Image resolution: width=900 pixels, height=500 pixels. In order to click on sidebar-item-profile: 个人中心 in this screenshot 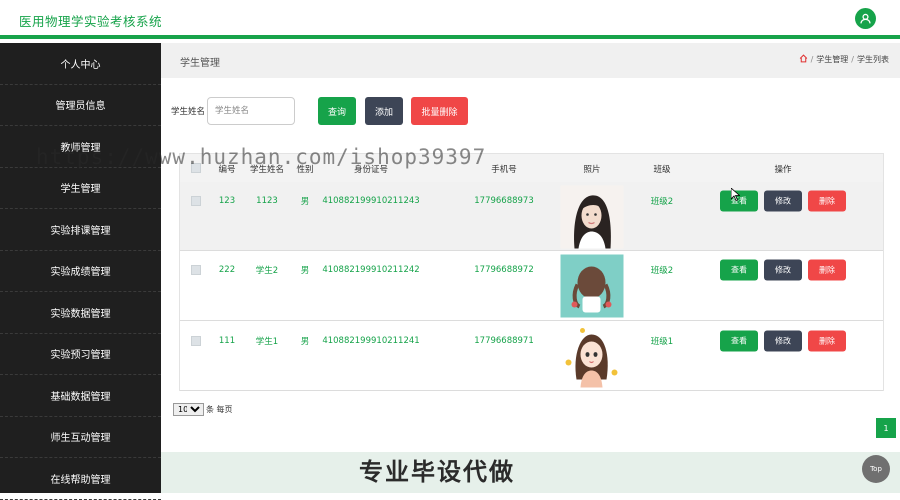, I will do `click(80, 64)`.